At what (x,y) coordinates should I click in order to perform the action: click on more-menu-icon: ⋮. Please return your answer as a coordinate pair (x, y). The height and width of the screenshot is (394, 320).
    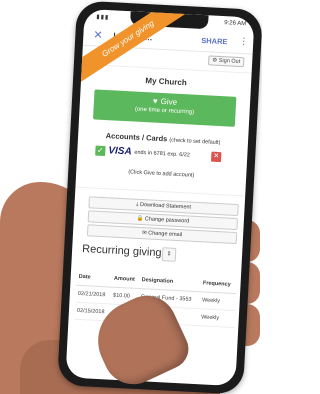
    Looking at the image, I should click on (244, 41).